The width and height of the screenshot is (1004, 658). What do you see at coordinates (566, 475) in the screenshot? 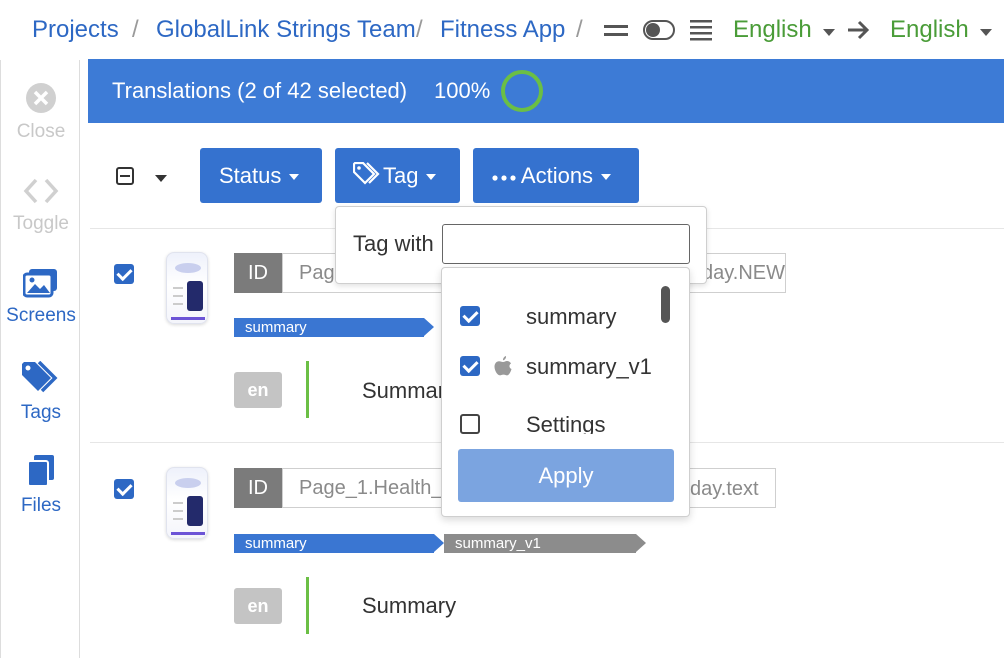
I see `apply-button: Apply` at bounding box center [566, 475].